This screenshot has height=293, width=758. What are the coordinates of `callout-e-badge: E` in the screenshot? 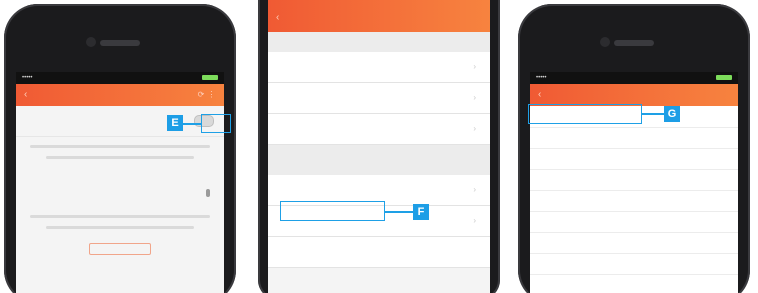 It's located at (175, 123).